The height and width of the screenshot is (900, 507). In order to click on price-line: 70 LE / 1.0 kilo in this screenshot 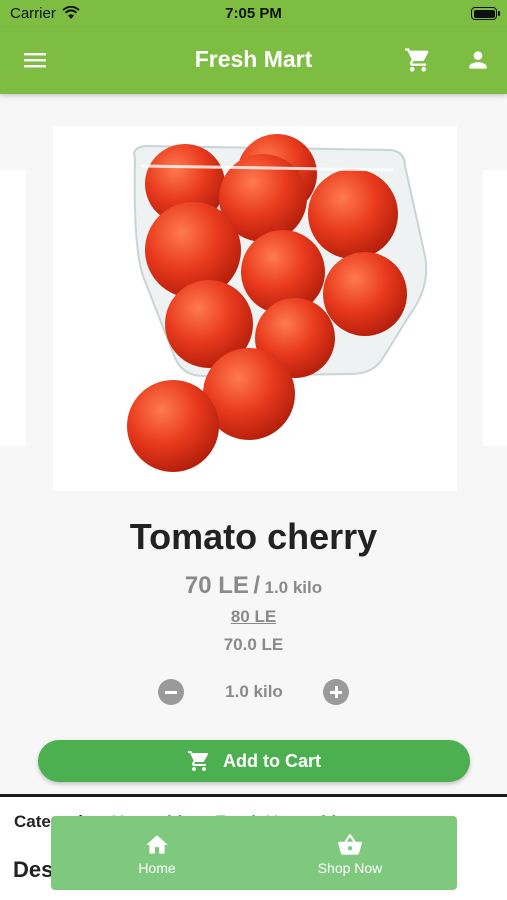, I will do `click(253, 586)`.